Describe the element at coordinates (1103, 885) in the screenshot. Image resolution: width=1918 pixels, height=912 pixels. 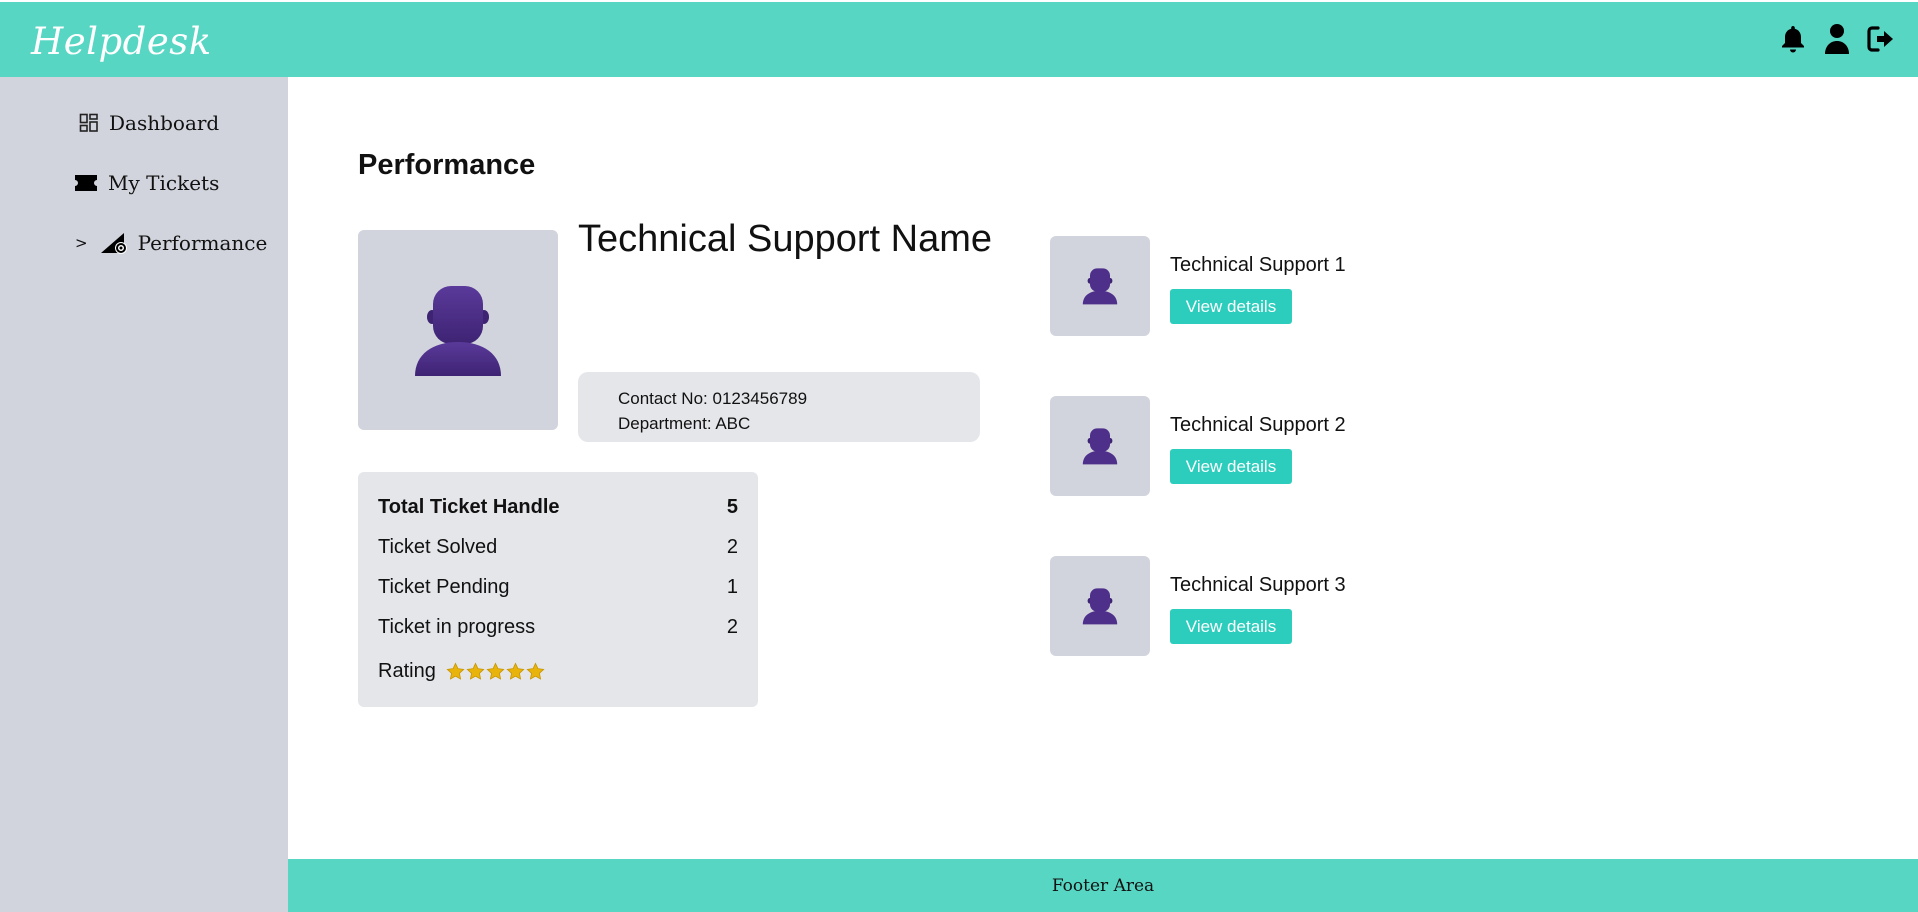
I see `footer: Footer Area` at that location.